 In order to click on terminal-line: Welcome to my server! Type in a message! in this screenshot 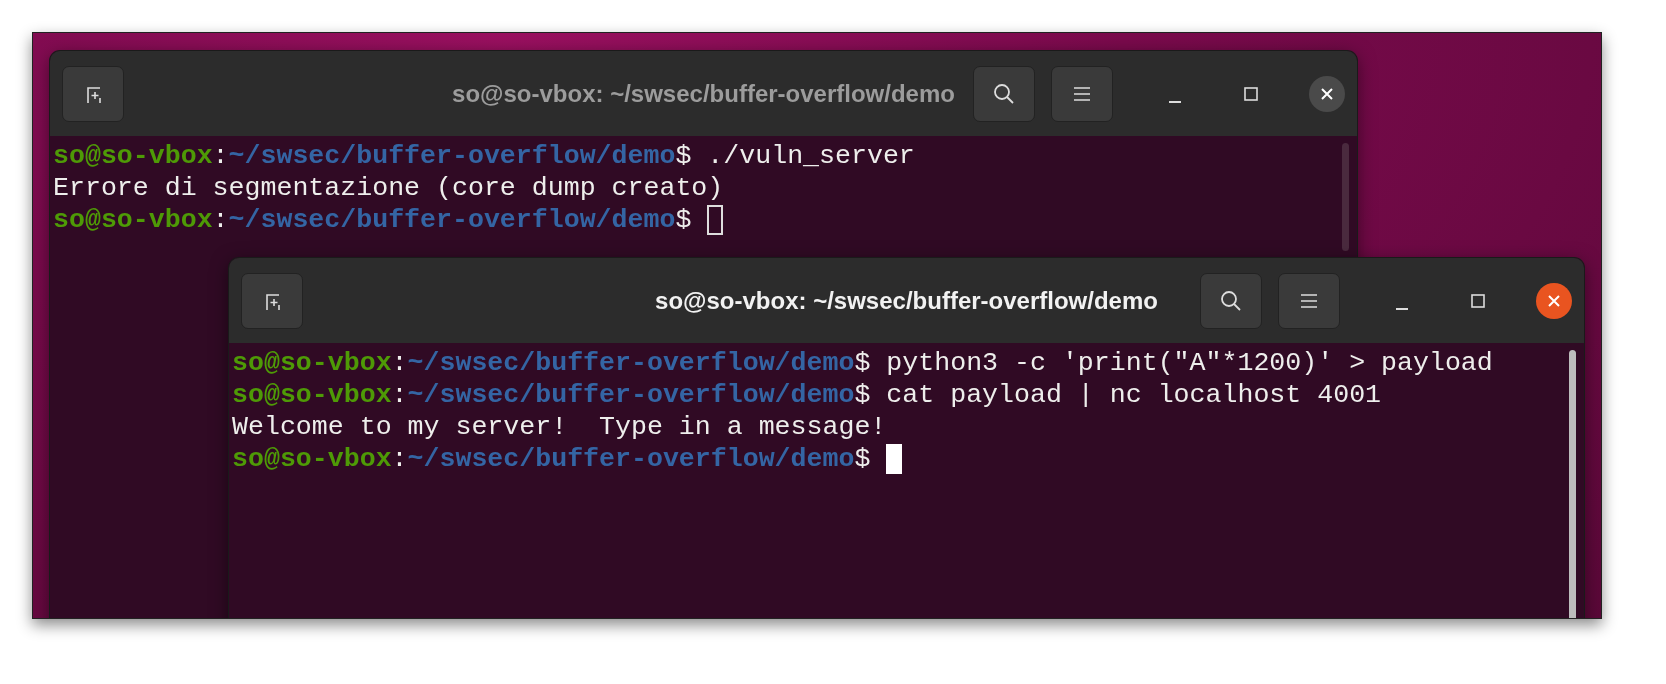, I will do `click(559, 427)`.